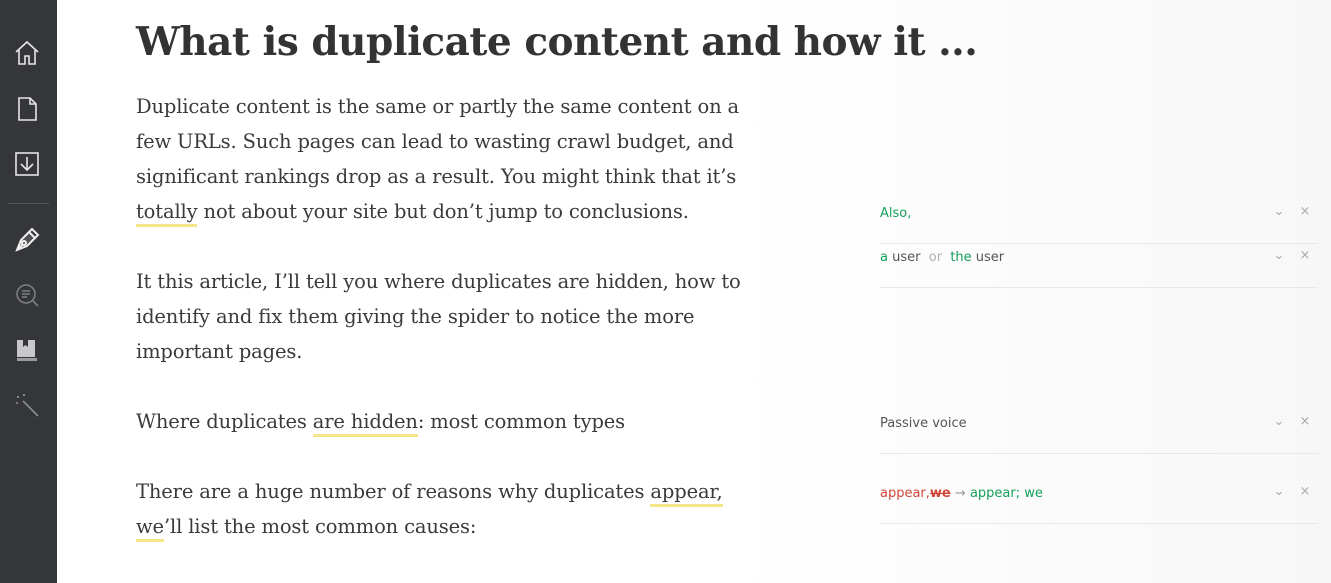 The width and height of the screenshot is (1331, 583). What do you see at coordinates (167, 213) in the screenshot?
I see `flagged-word-totally: totally` at bounding box center [167, 213].